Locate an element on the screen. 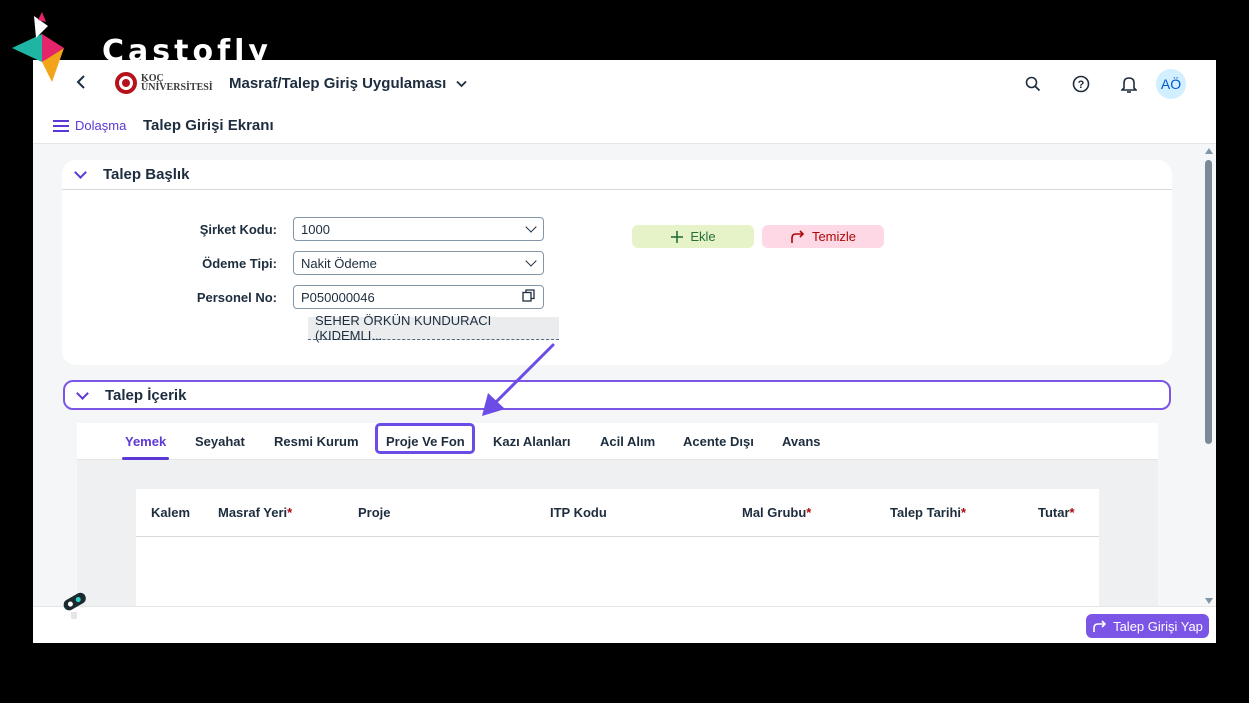 The image size is (1249, 703). tab-acil-alim: Acil Alım is located at coordinates (627, 441).